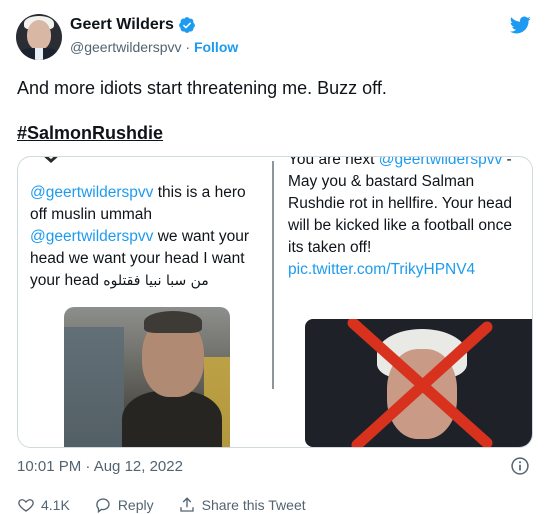 Image resolution: width=546 pixels, height=514 pixels. Describe the element at coordinates (187, 25) in the screenshot. I see `verified-badge-icon` at that location.